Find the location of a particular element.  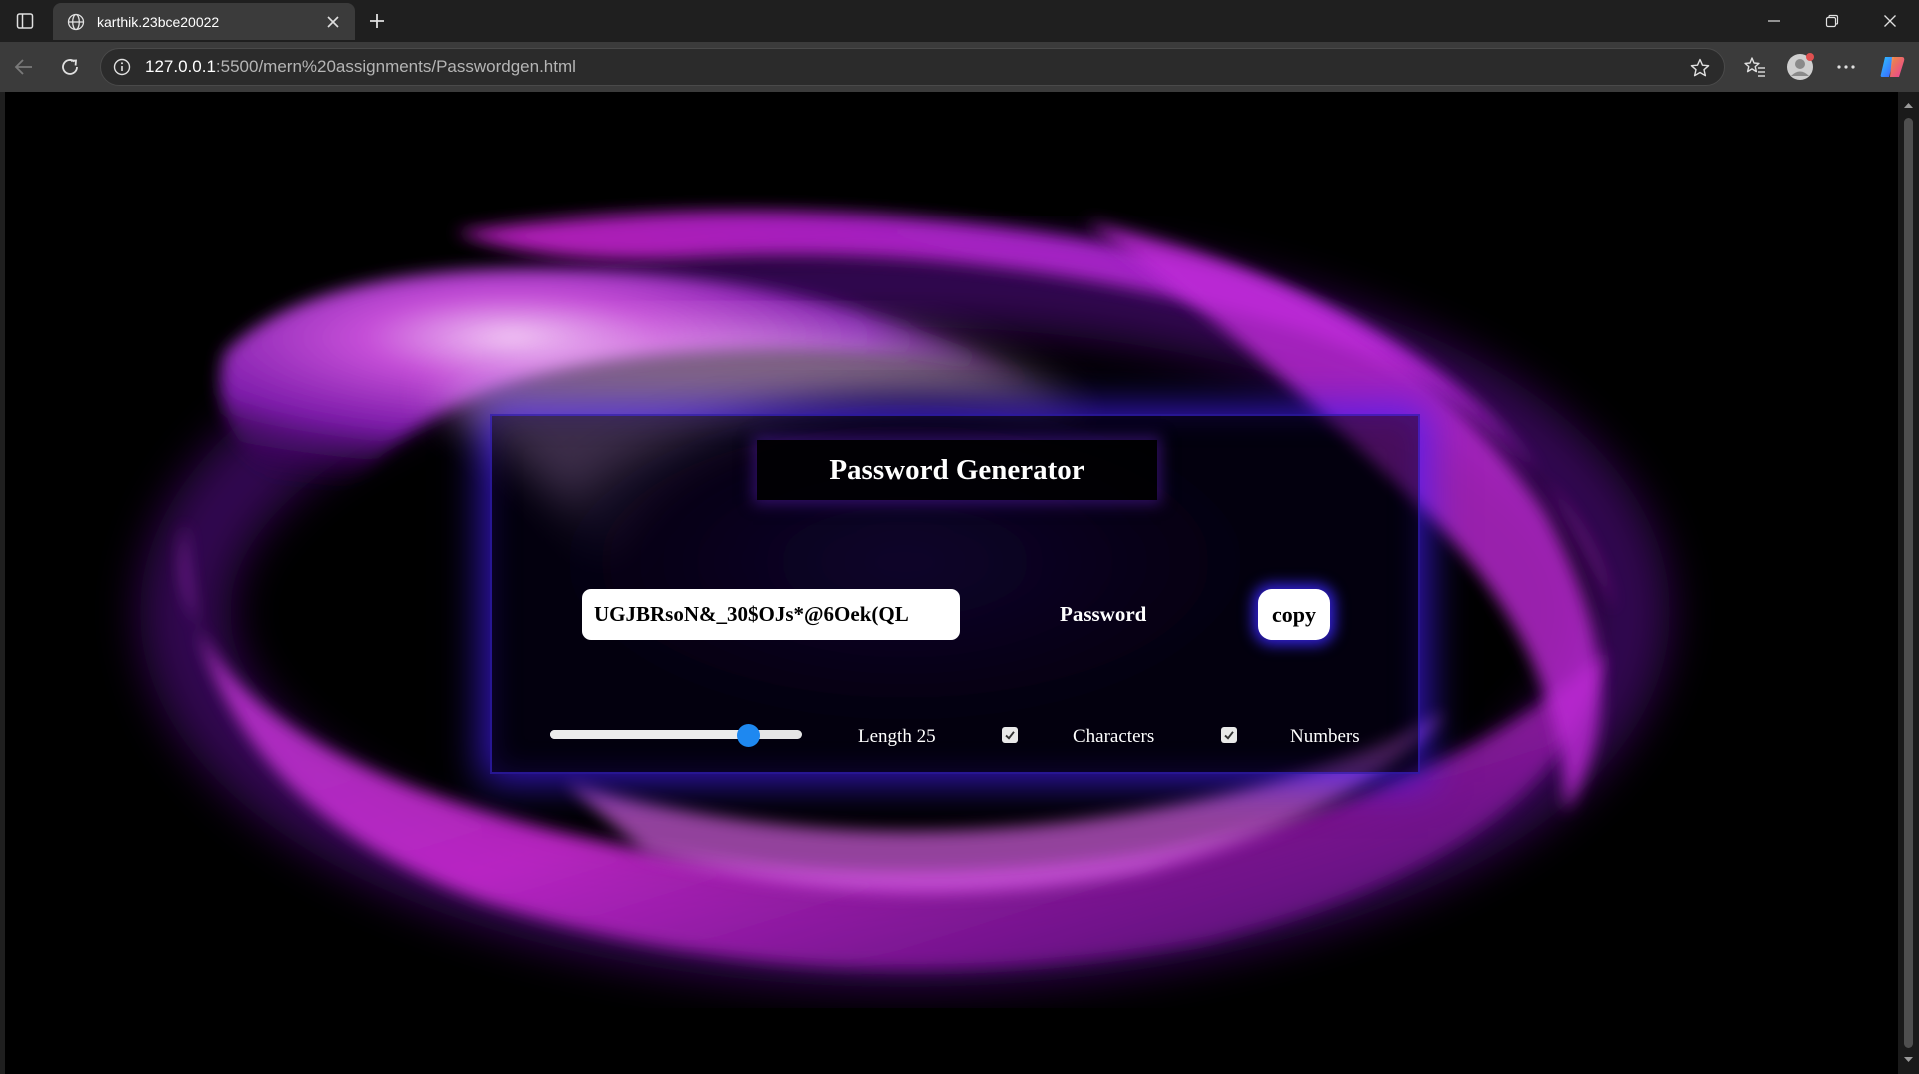

page-title: Password Generator is located at coordinates (957, 469).